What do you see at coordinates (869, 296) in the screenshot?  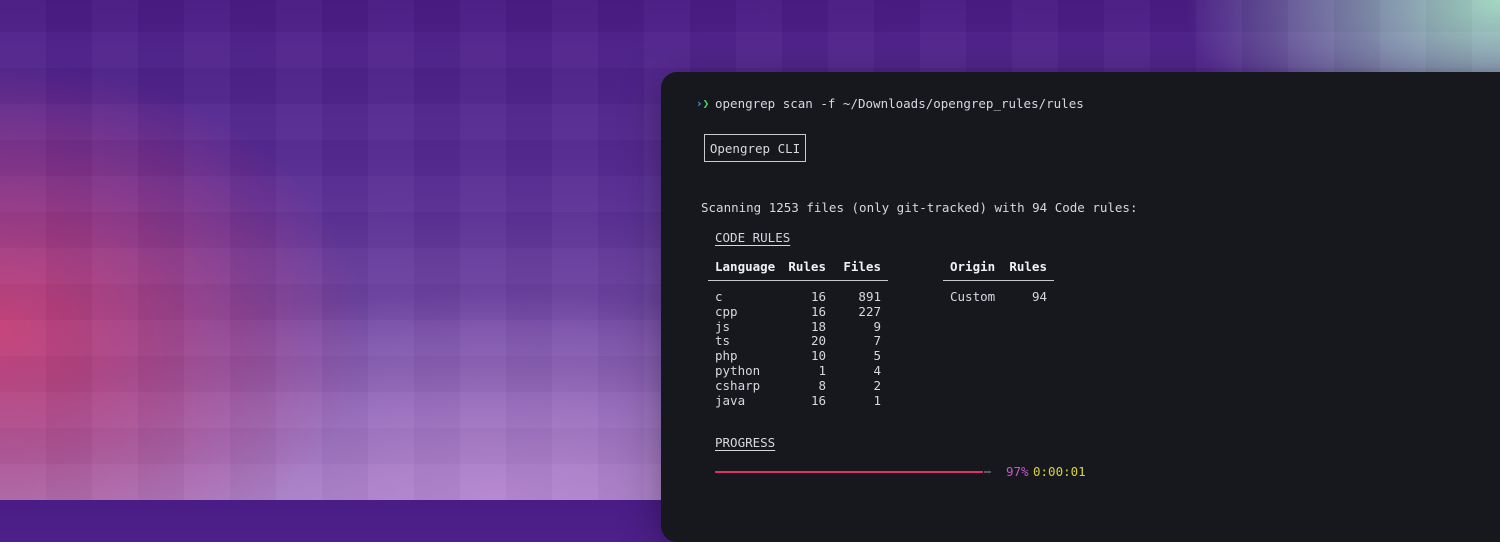 I see `table-cell: 891` at bounding box center [869, 296].